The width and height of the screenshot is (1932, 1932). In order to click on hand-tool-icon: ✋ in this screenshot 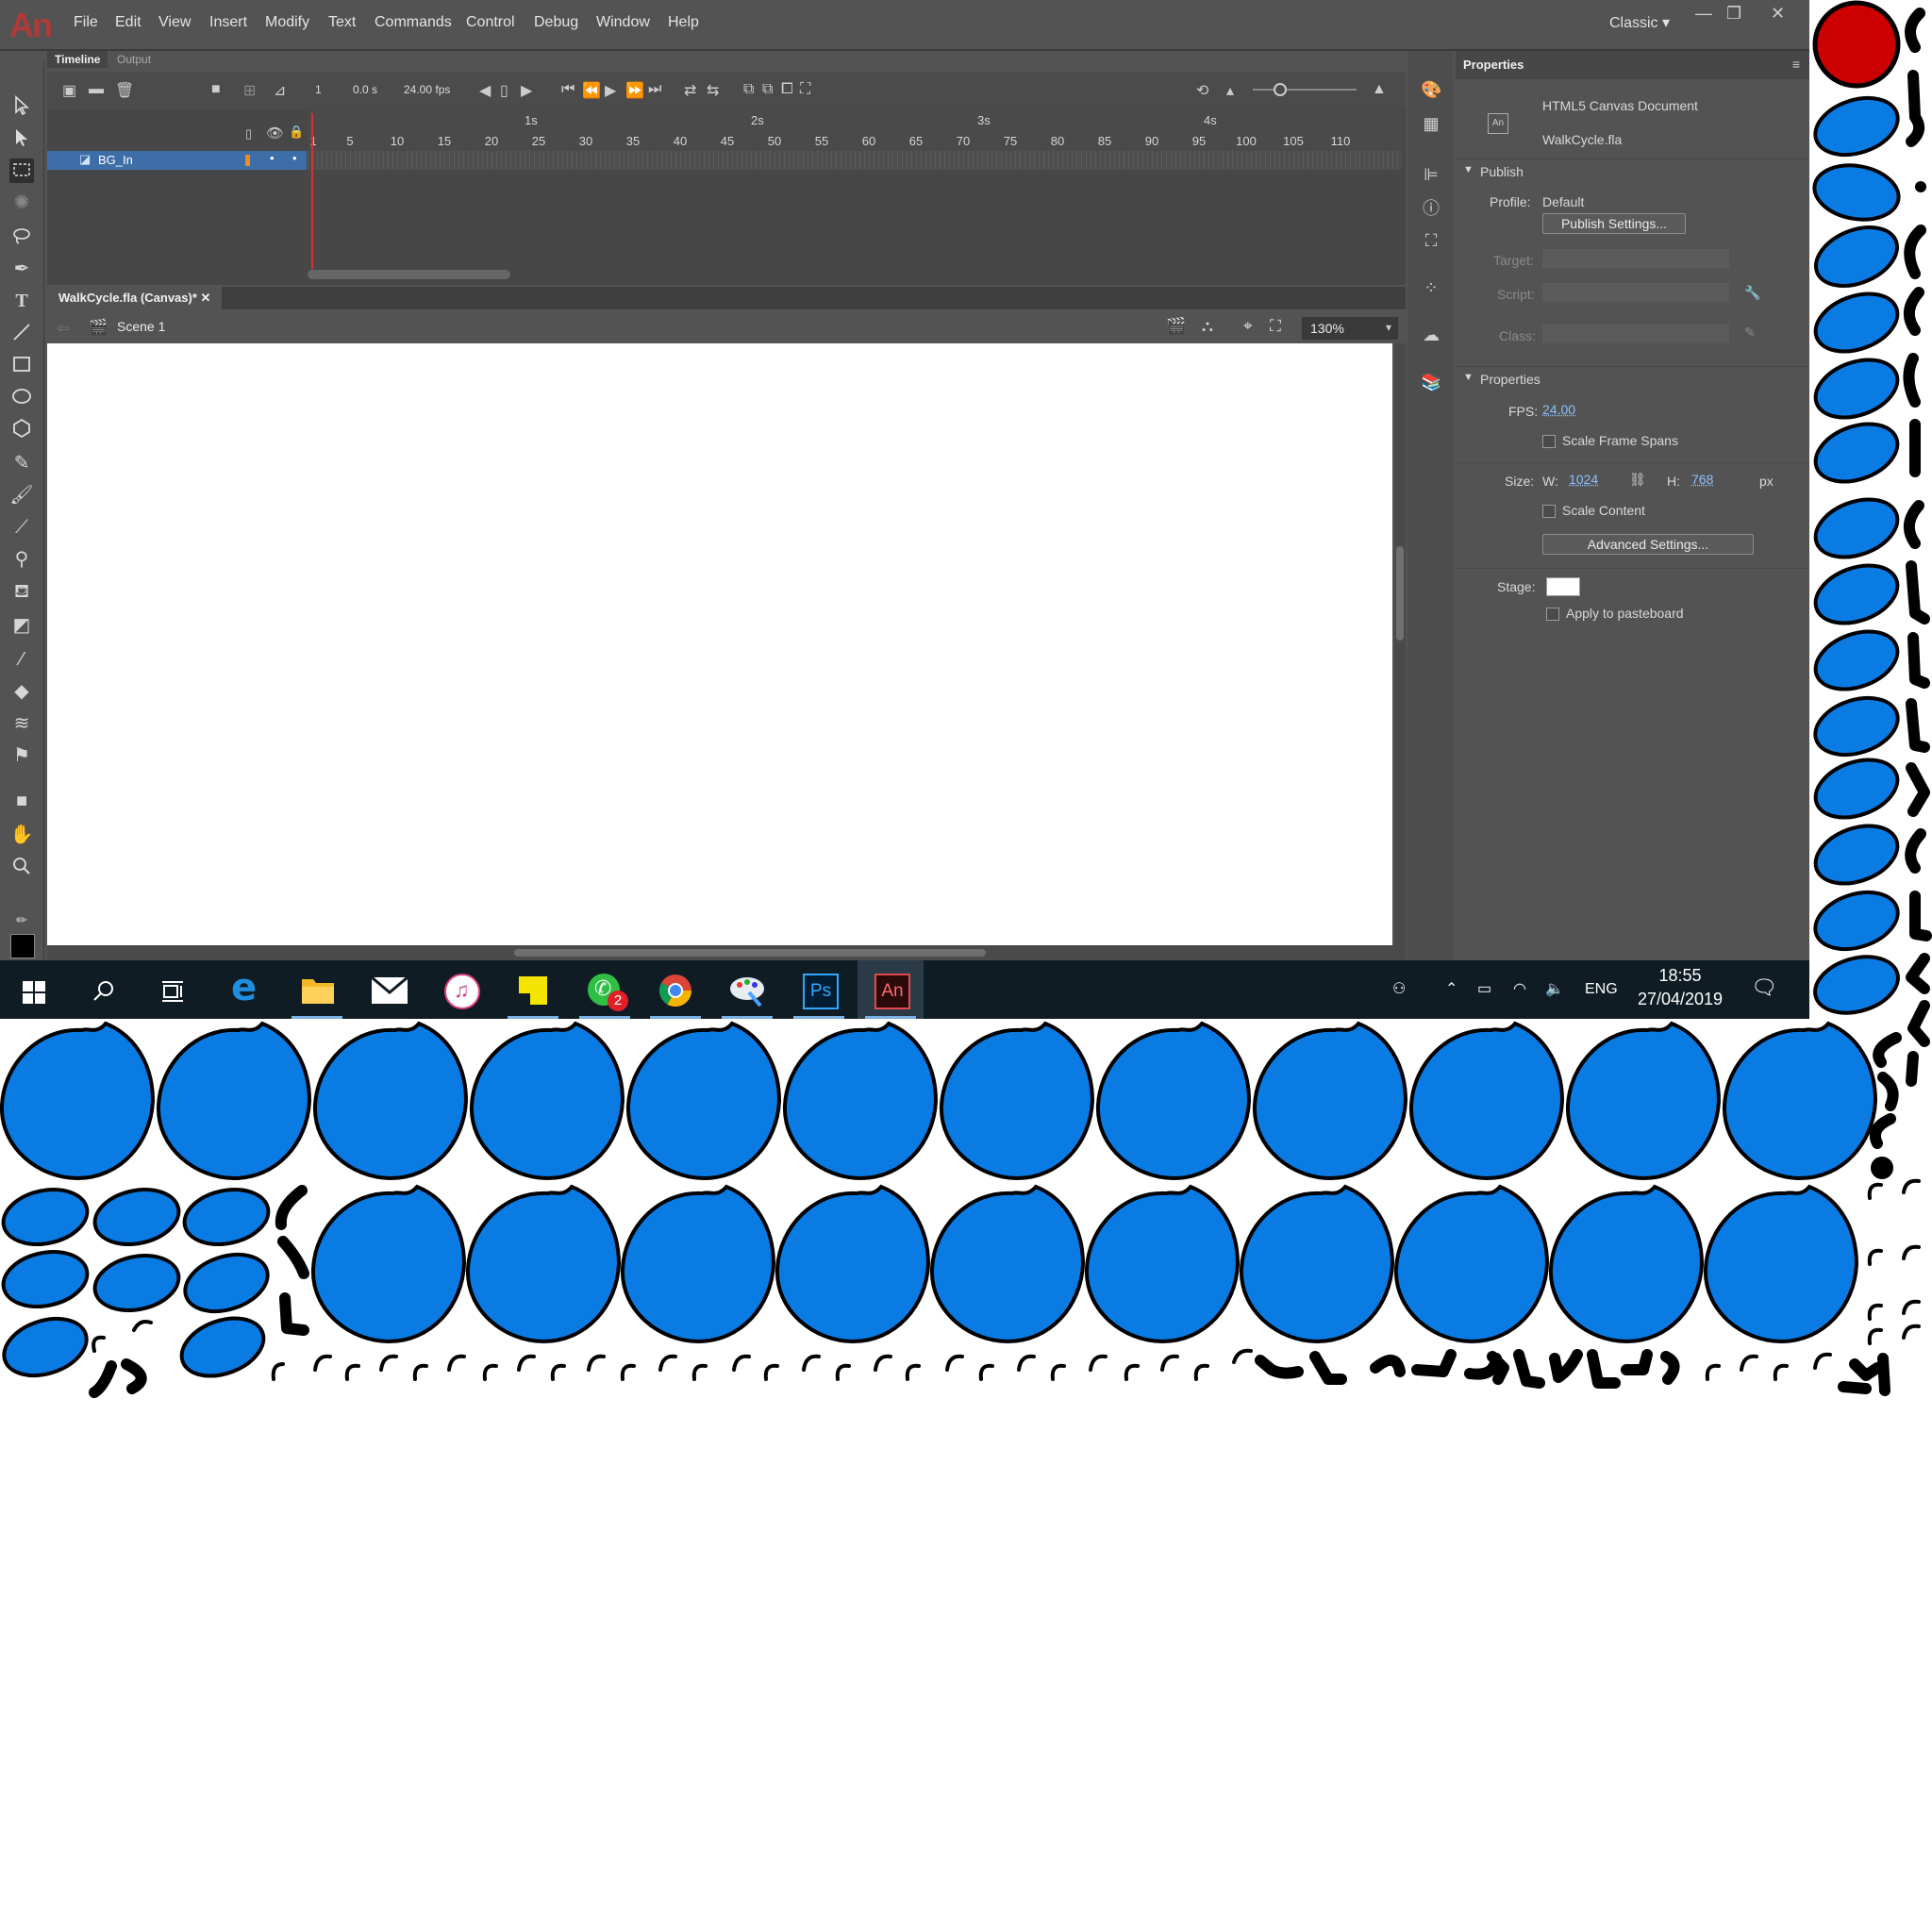, I will do `click(22, 835)`.